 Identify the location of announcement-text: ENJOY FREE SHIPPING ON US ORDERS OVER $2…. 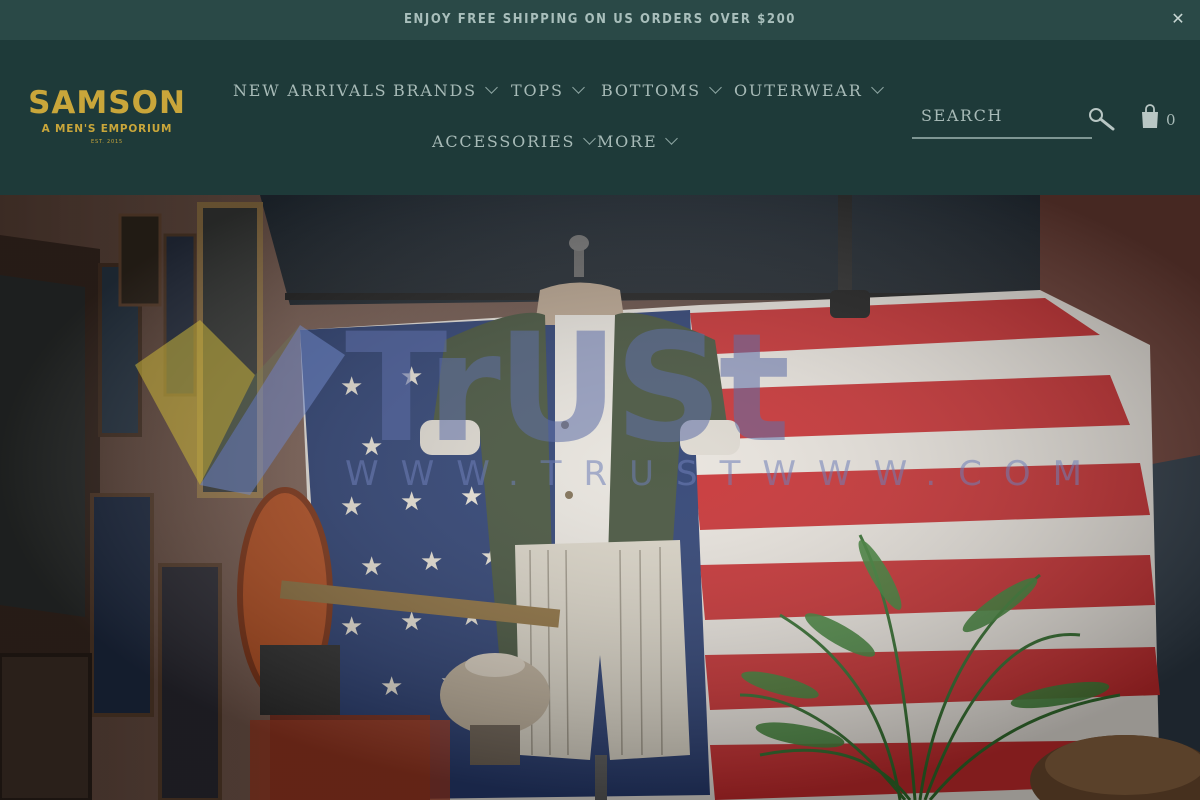
(600, 19).